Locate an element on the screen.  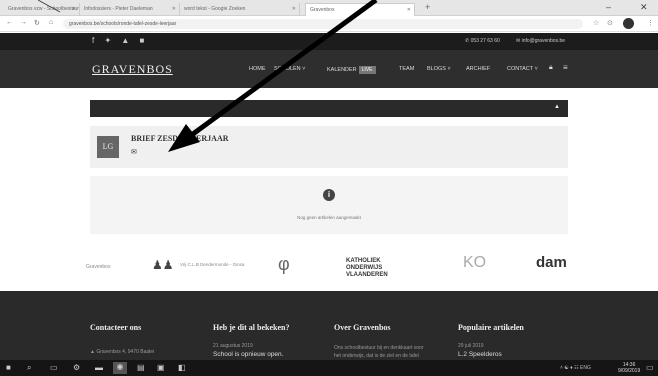
minimize-icon: – is located at coordinates (608, 7).